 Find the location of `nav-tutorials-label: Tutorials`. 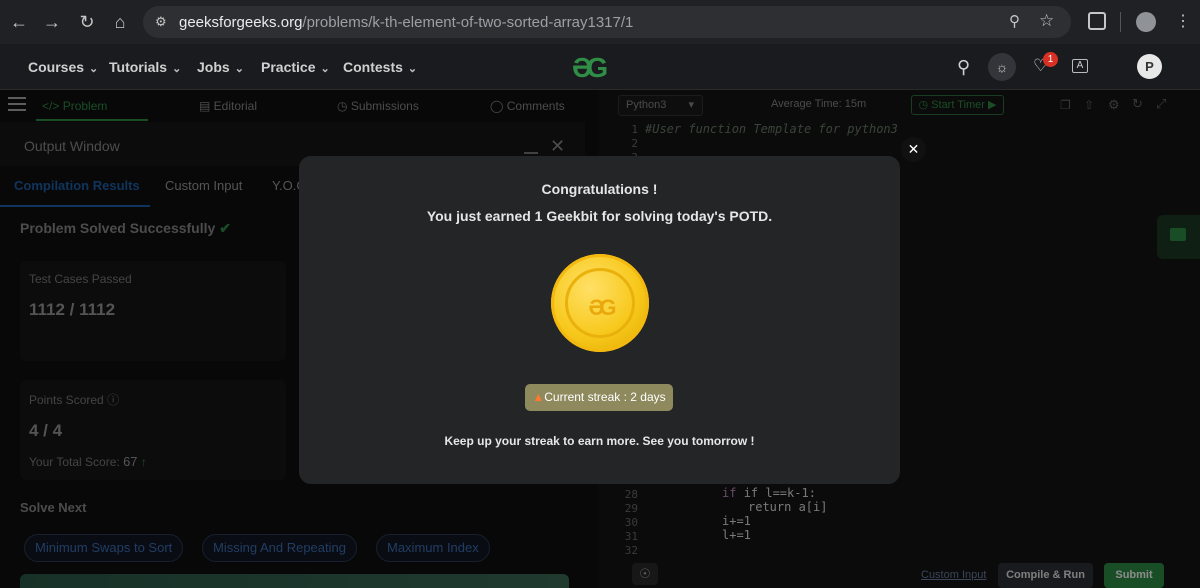

nav-tutorials-label: Tutorials is located at coordinates (138, 67).